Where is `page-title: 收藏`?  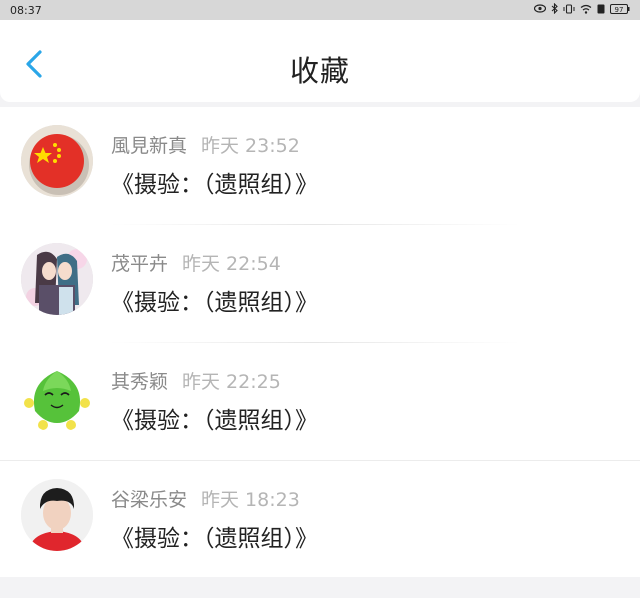
page-title: 收藏 is located at coordinates (319, 71).